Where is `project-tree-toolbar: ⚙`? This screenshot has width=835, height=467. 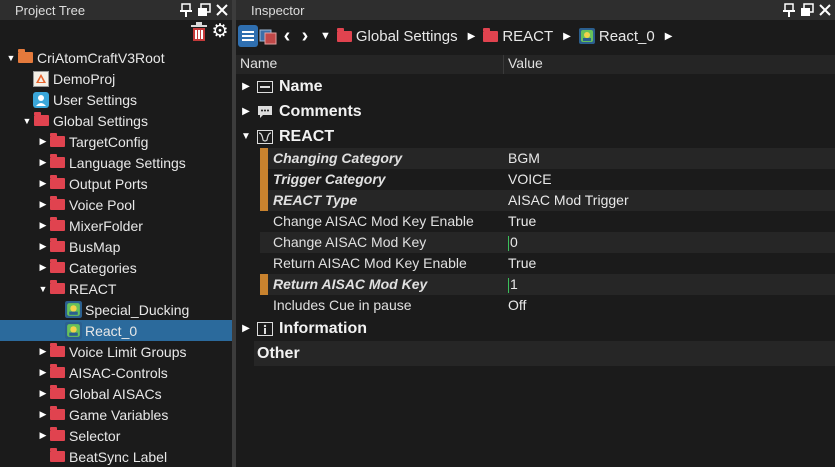
project-tree-toolbar: ⚙ is located at coordinates (116, 32).